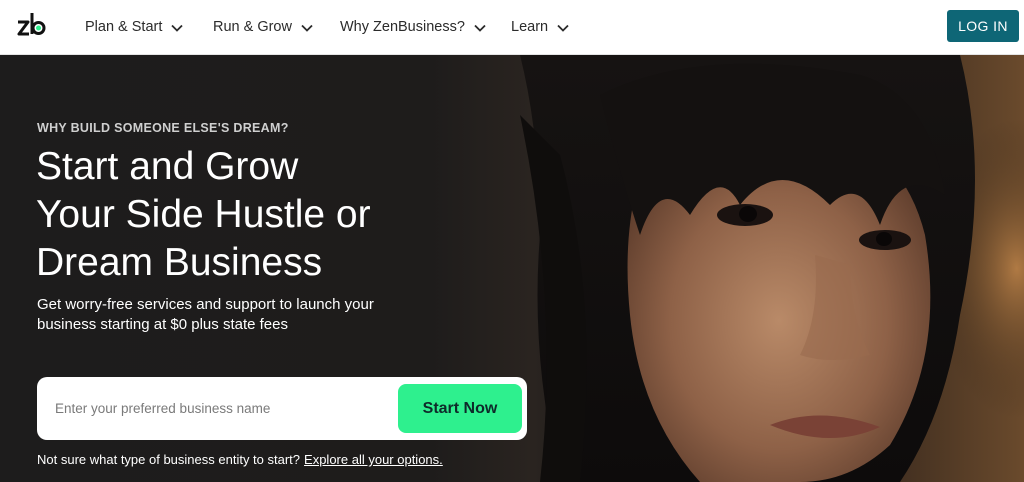 Image resolution: width=1024 pixels, height=482 pixels. I want to click on headline-line: Dream Business, so click(179, 262).